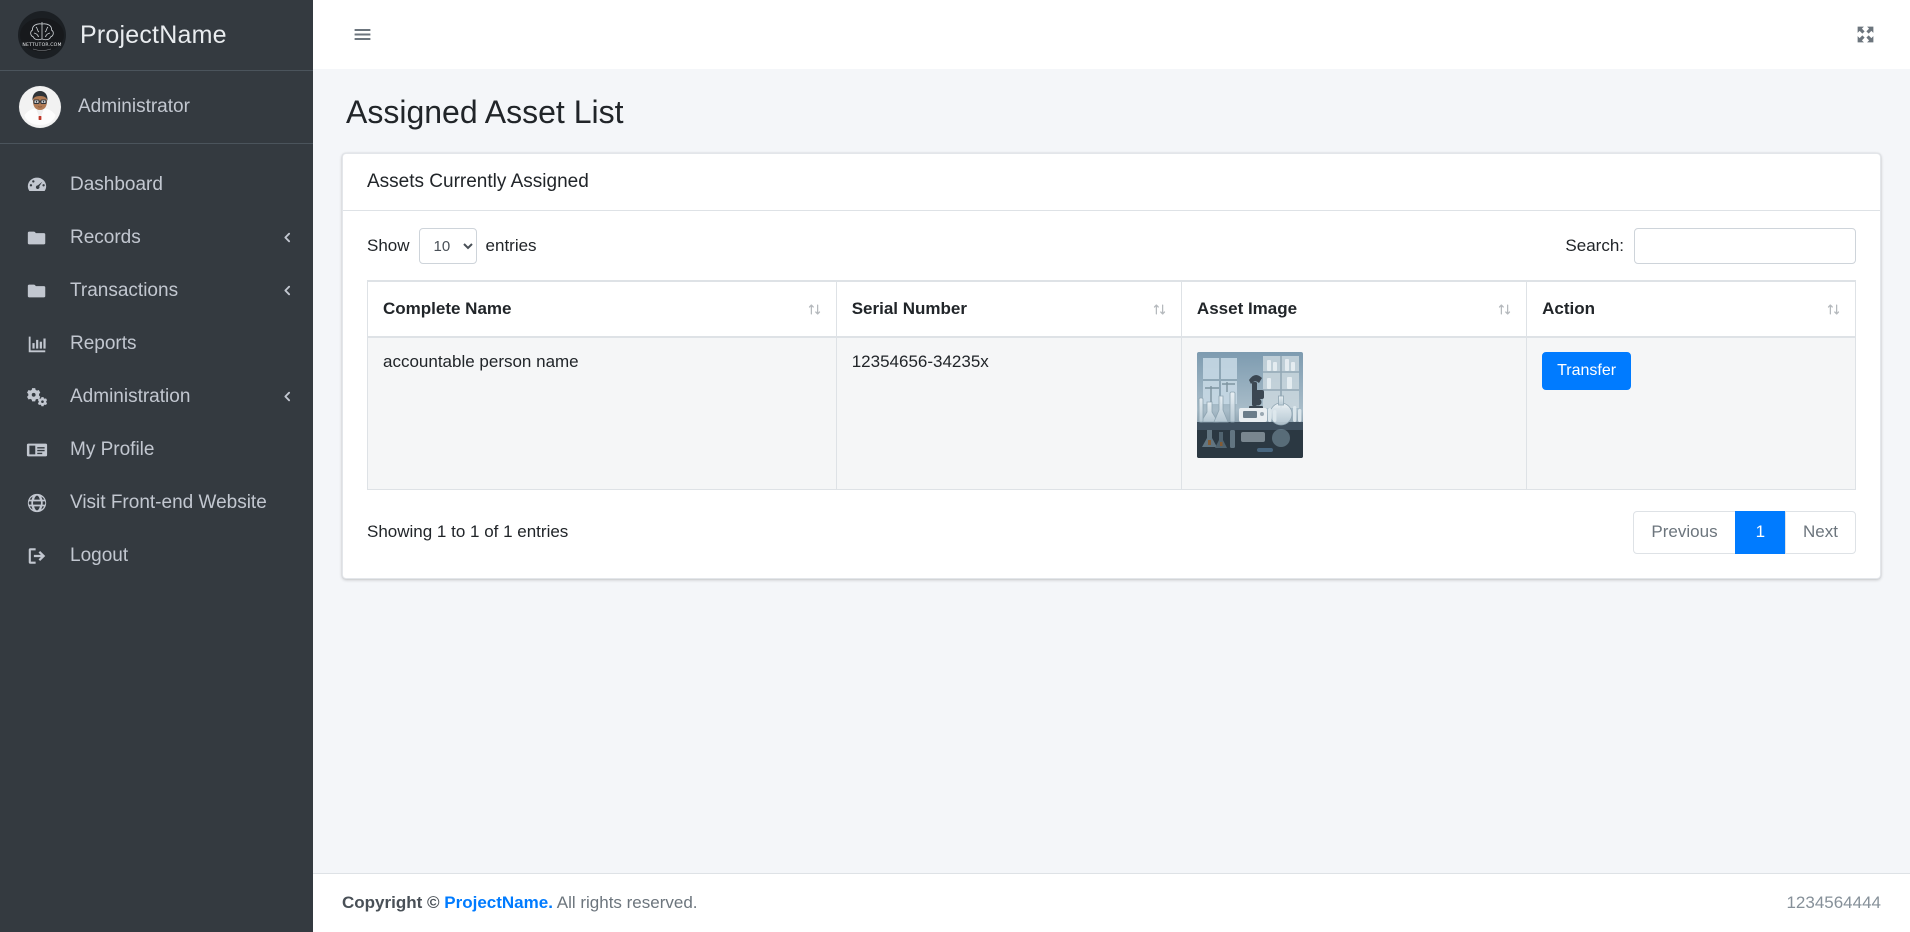 The image size is (1910, 932). I want to click on brand-title: ProjectName, so click(153, 34).